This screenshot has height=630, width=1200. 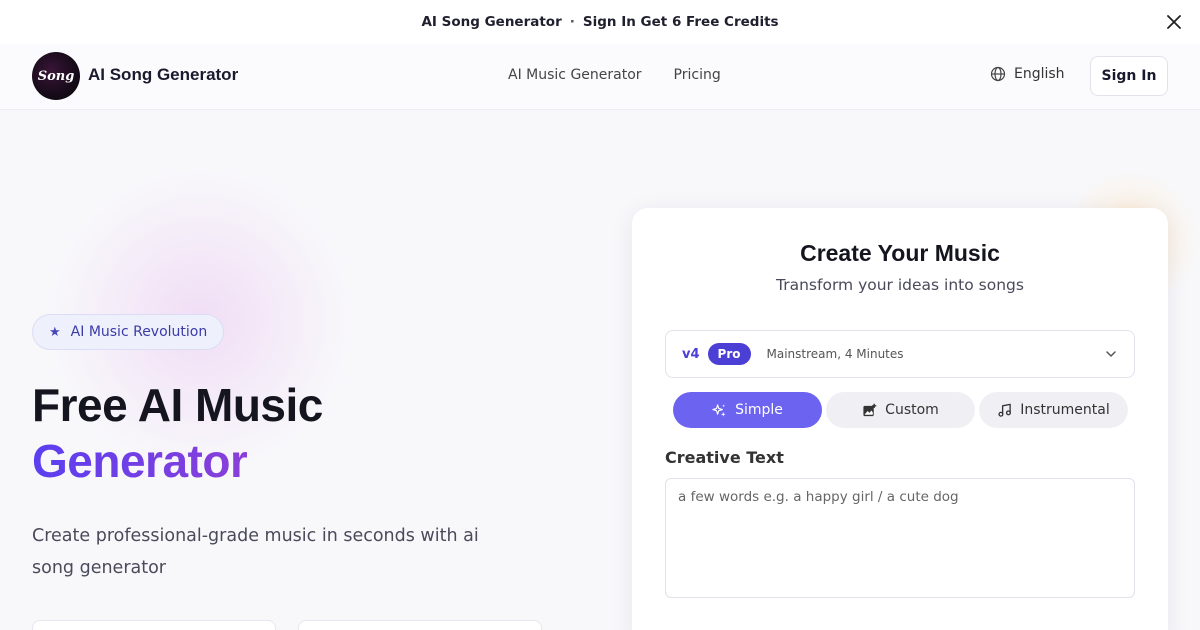 I want to click on brand-name: AI Song Generator, so click(x=163, y=75).